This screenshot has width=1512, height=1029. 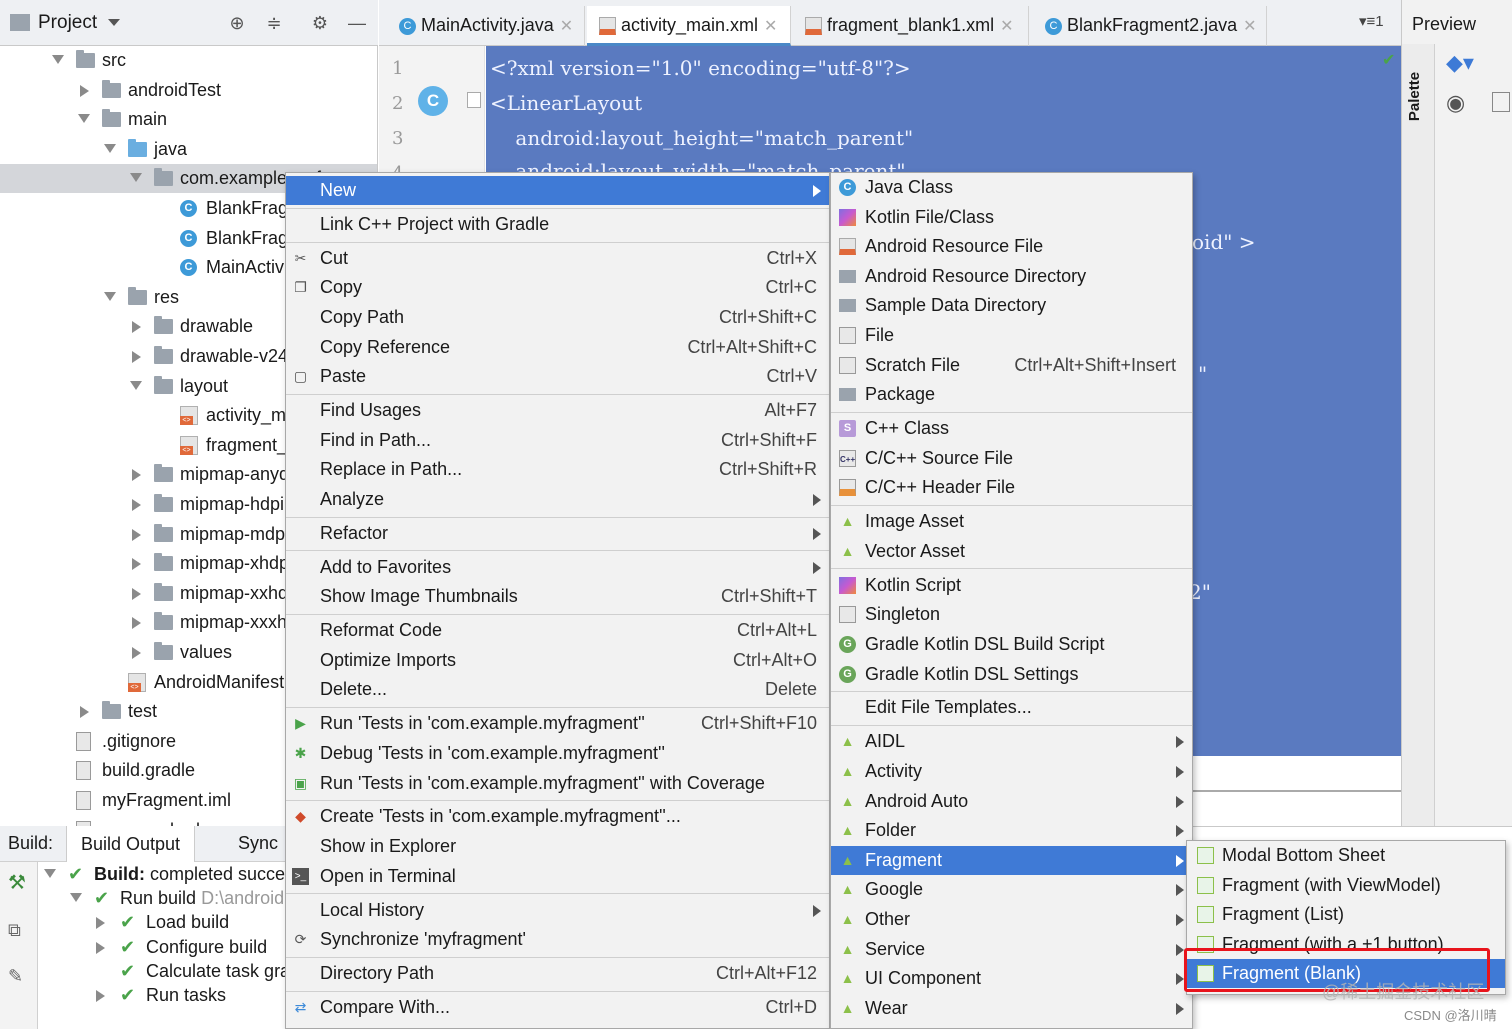 I want to click on new-item-other: Other, so click(x=1011, y=919).